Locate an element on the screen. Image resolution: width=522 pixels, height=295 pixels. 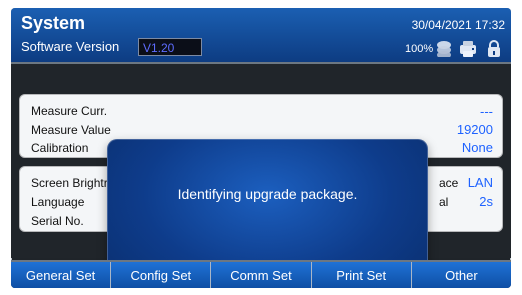
settings-row-label: Measure Curr. is located at coordinates (69, 111).